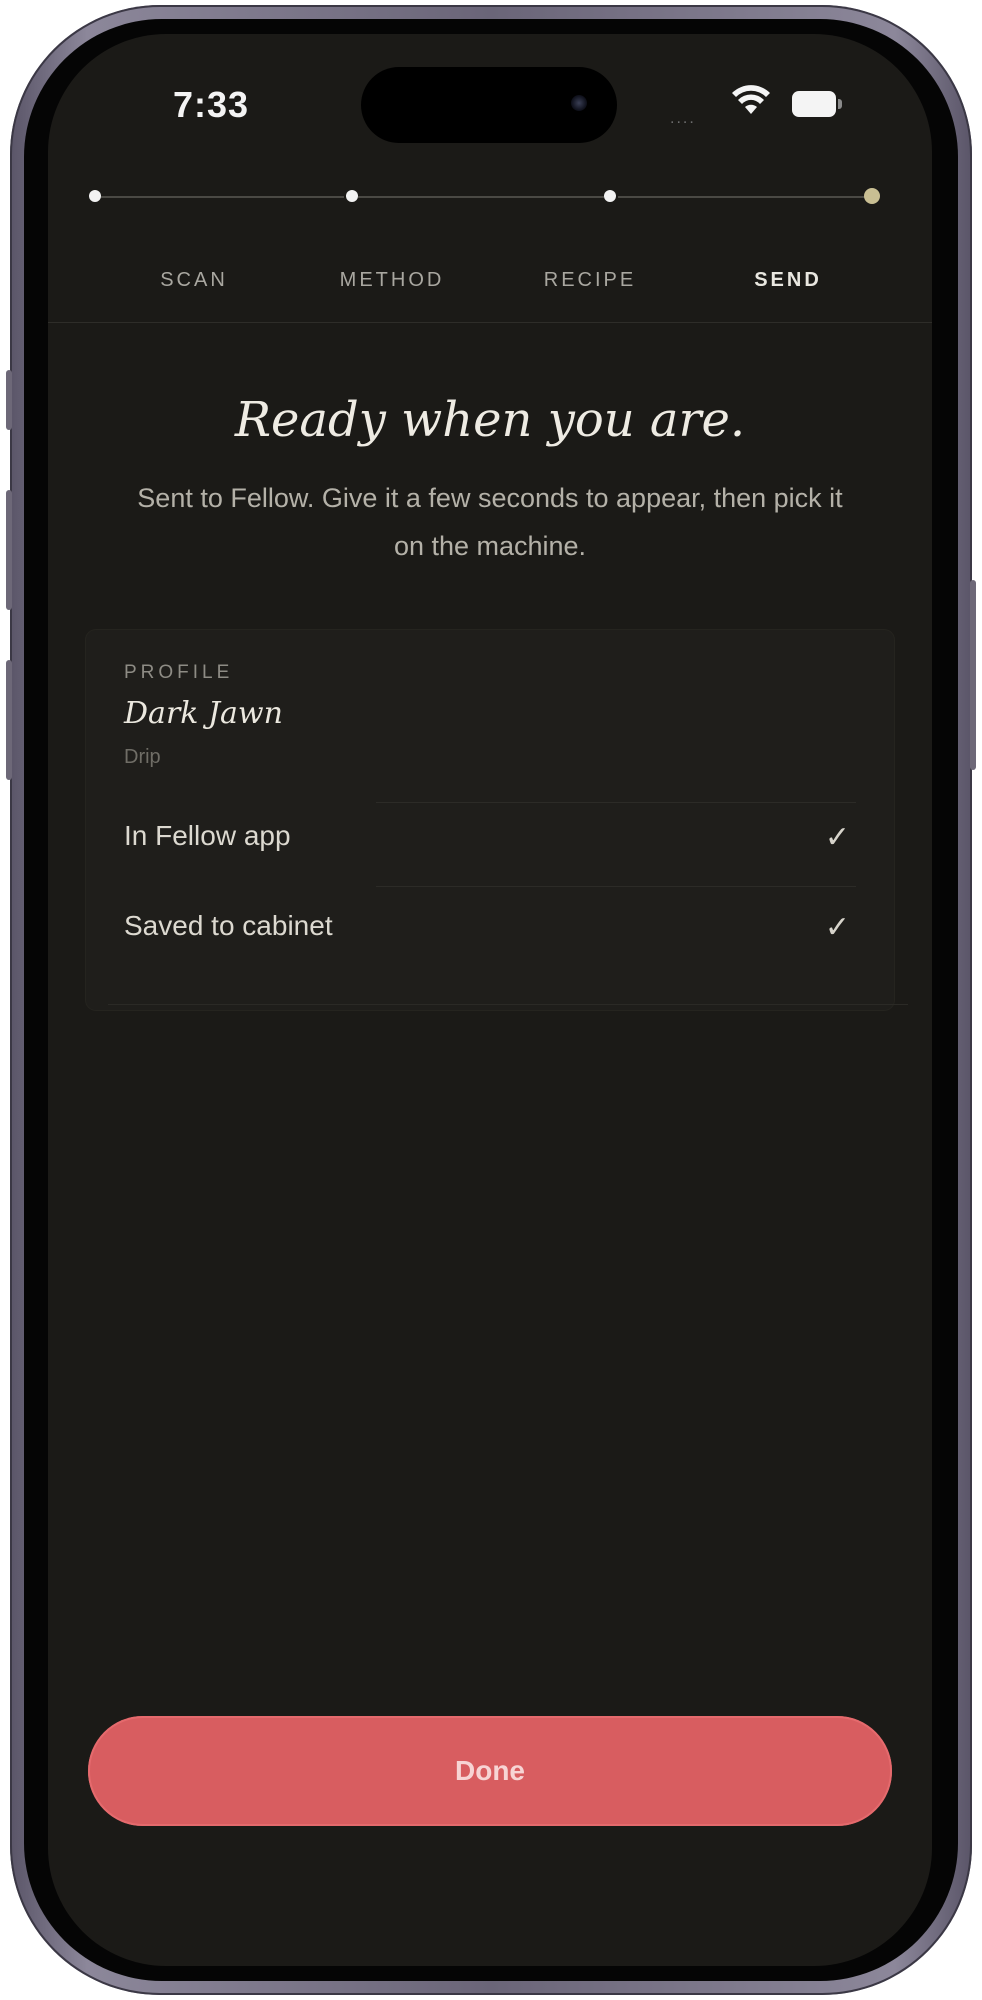  I want to click on status-label: In Fellow app, so click(207, 835).